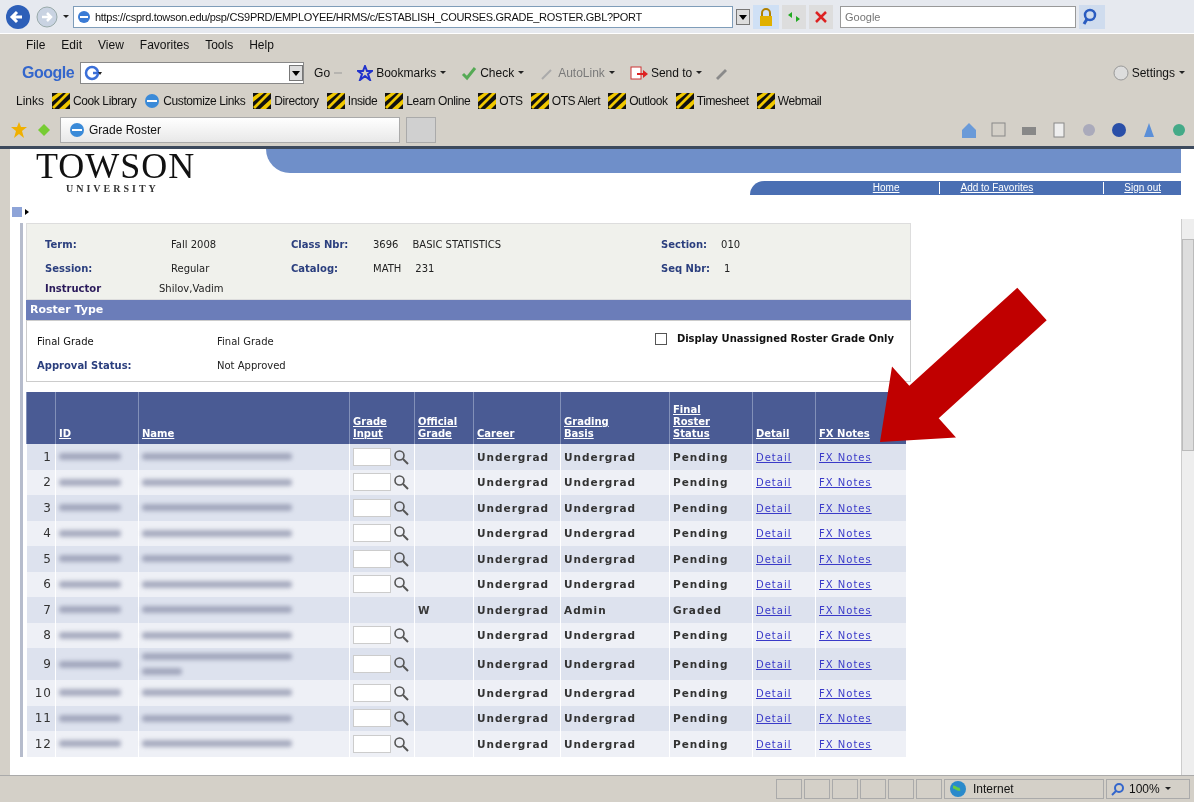  Describe the element at coordinates (496, 434) in the screenshot. I see `column-header-link: Career` at that location.